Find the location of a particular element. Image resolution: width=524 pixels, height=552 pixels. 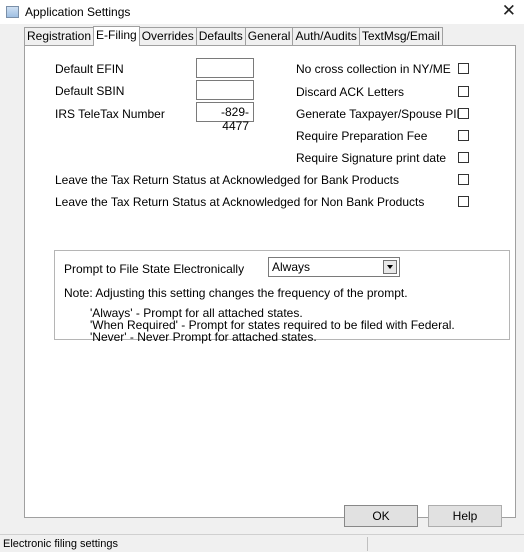

help-button: Help is located at coordinates (465, 516).